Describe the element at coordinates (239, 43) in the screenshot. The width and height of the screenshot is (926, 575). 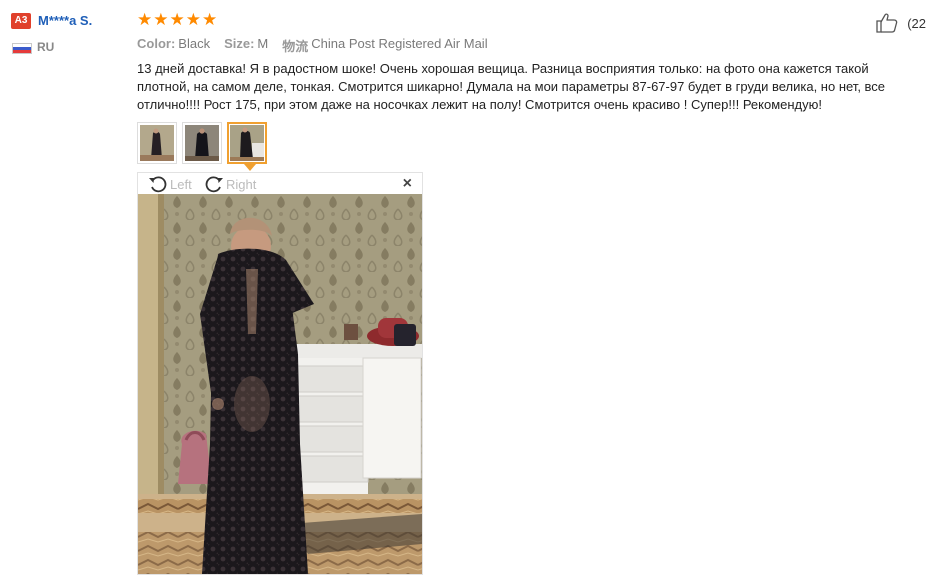
I see `size-label: Size:` at that location.